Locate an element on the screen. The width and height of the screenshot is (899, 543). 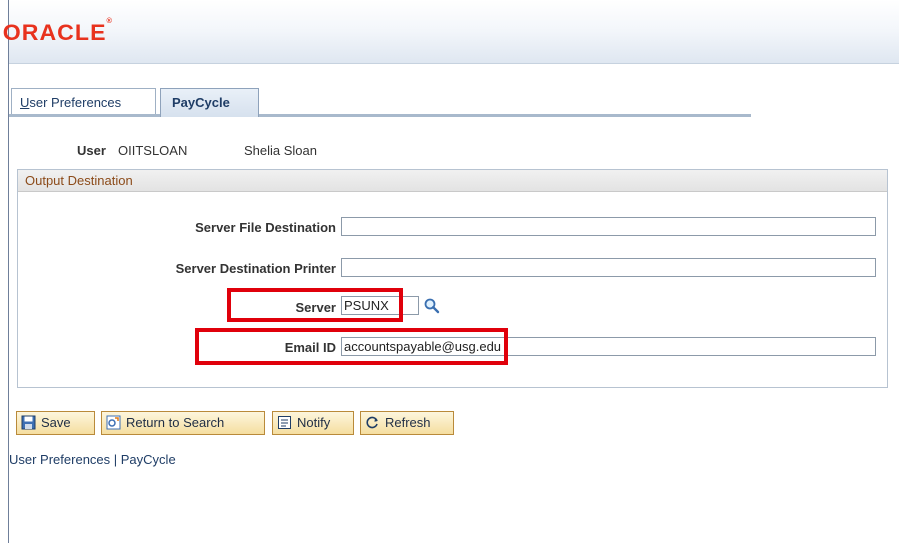
logo-text: ORACLE is located at coordinates (54, 32).